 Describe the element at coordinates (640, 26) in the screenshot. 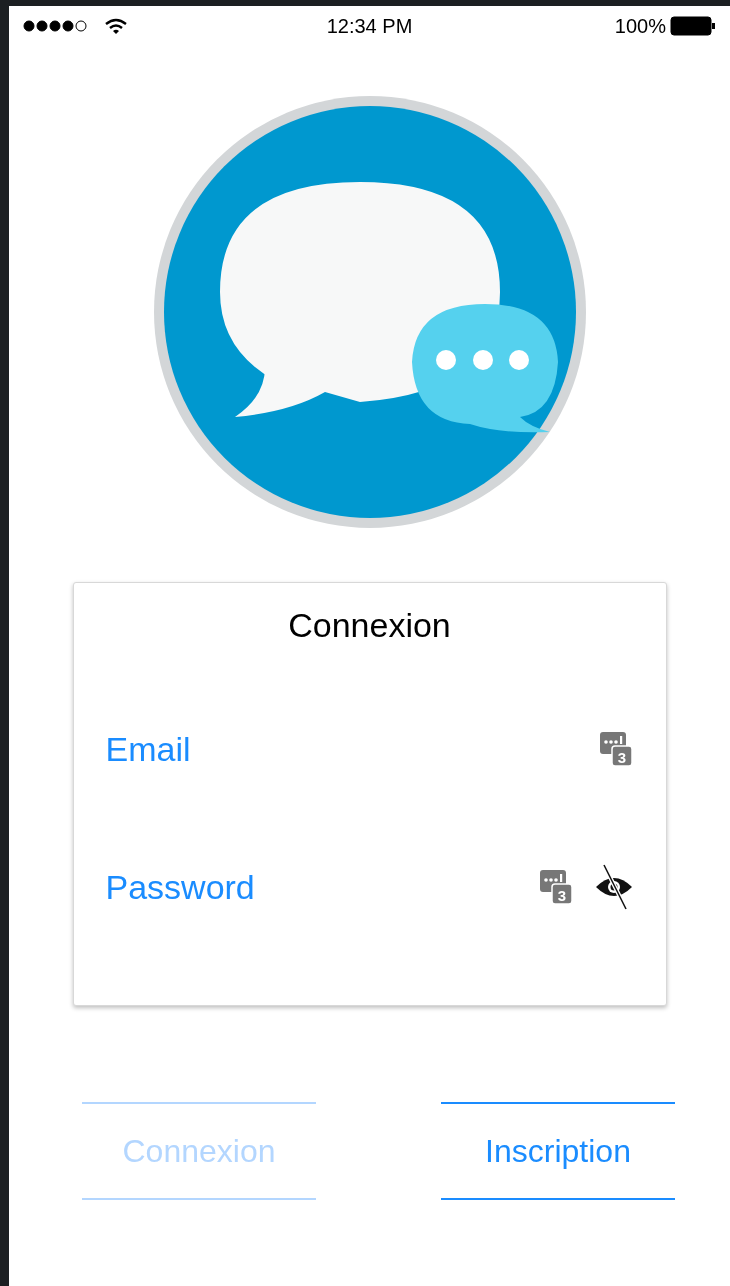

I see `battery-percentage: 100%` at that location.